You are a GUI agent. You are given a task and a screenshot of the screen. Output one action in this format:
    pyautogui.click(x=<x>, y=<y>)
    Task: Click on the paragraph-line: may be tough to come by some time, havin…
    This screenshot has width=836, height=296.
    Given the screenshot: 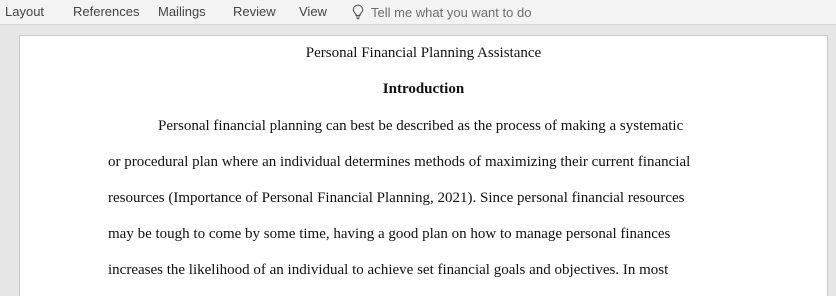 What is the action you would take?
    pyautogui.click(x=389, y=234)
    